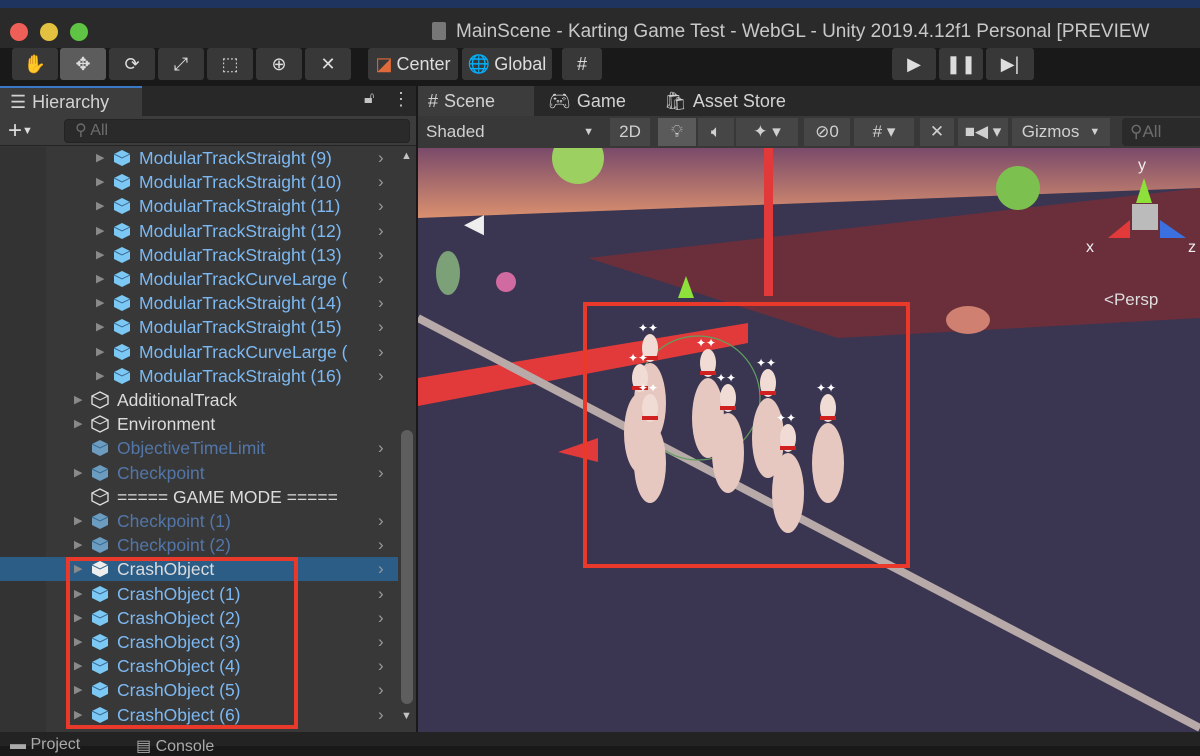 This screenshot has height=756, width=1200. What do you see at coordinates (237, 131) in the screenshot?
I see `hierarchy-search-input: ⚲ All` at bounding box center [237, 131].